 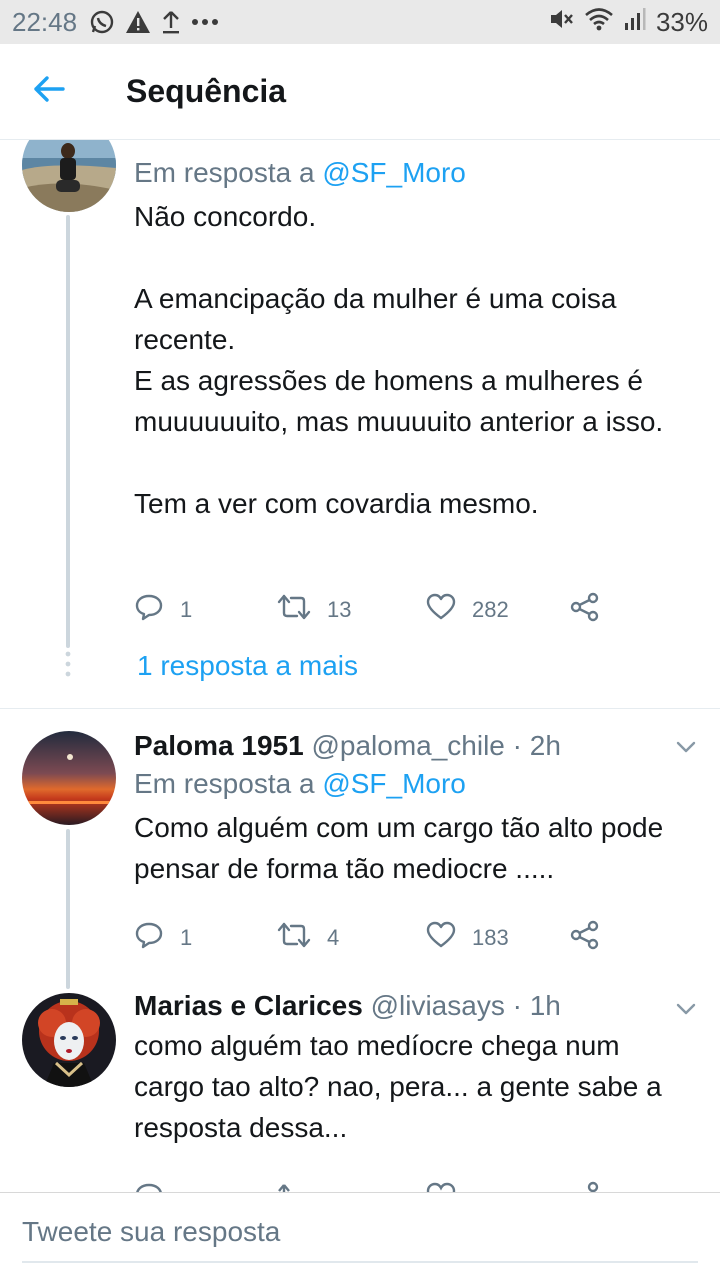 I want to click on reply-input, so click(x=360, y=1237).